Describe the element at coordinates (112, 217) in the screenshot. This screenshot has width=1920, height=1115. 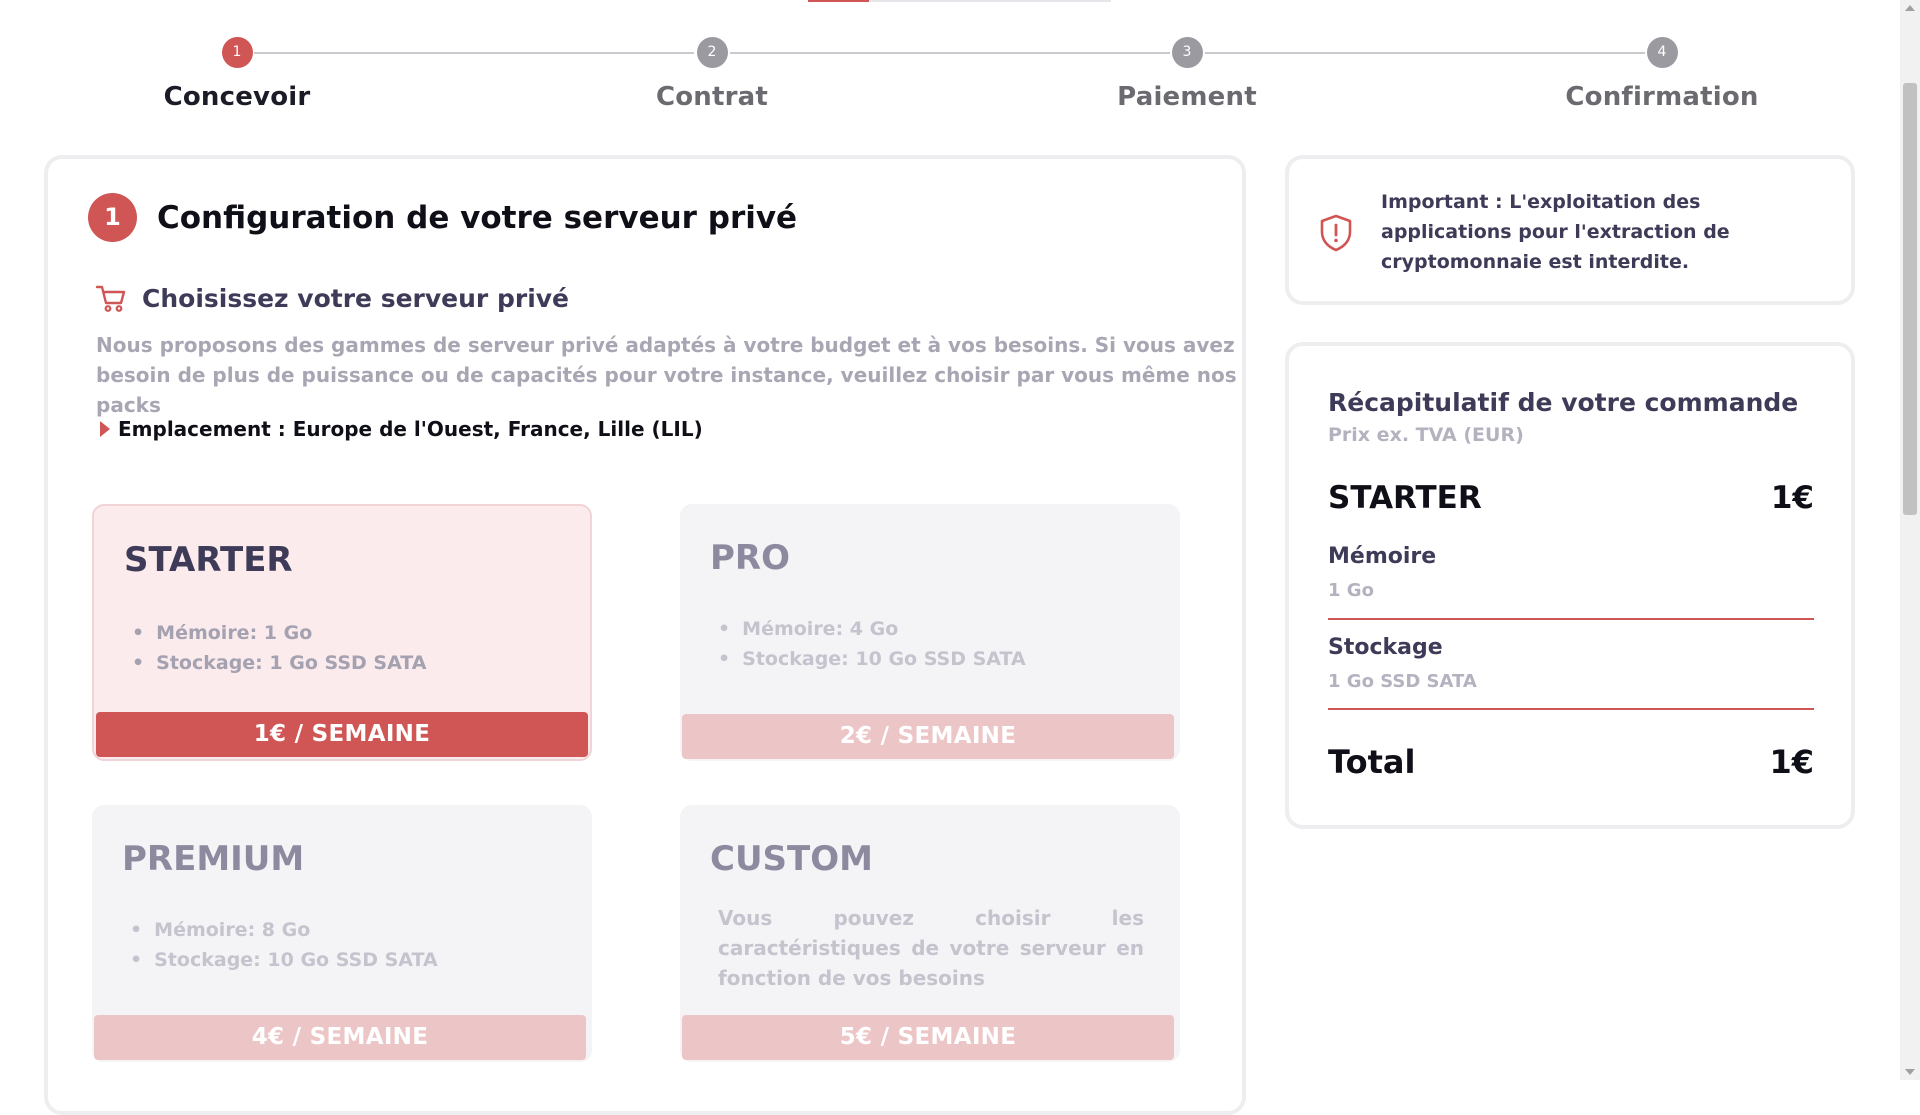
I see `section-number-badge: 1` at that location.